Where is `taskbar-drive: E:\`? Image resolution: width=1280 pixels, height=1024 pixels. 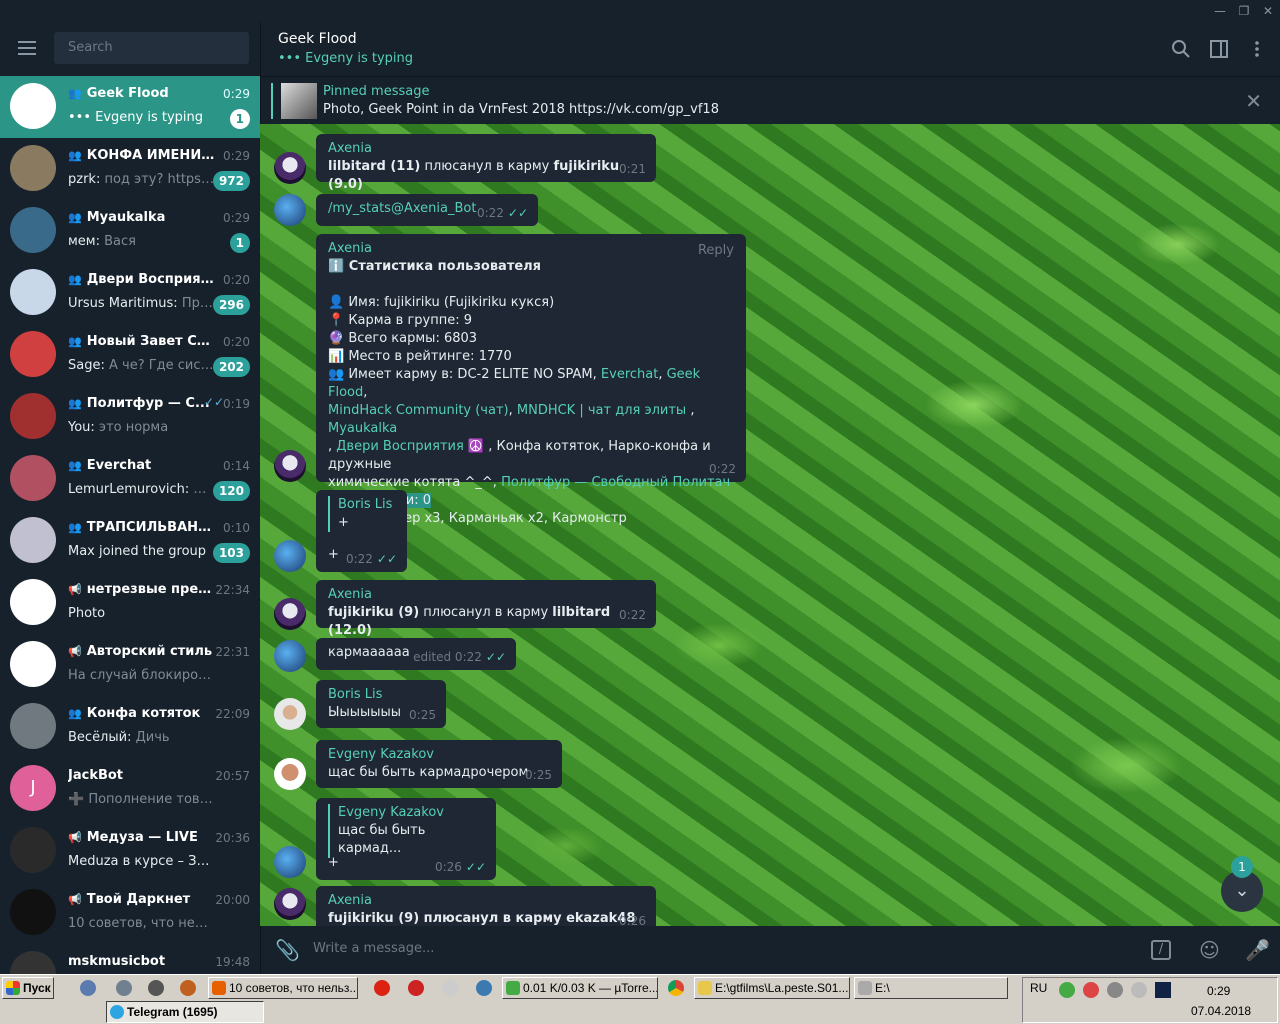
taskbar-drive: E:\ is located at coordinates (931, 988).